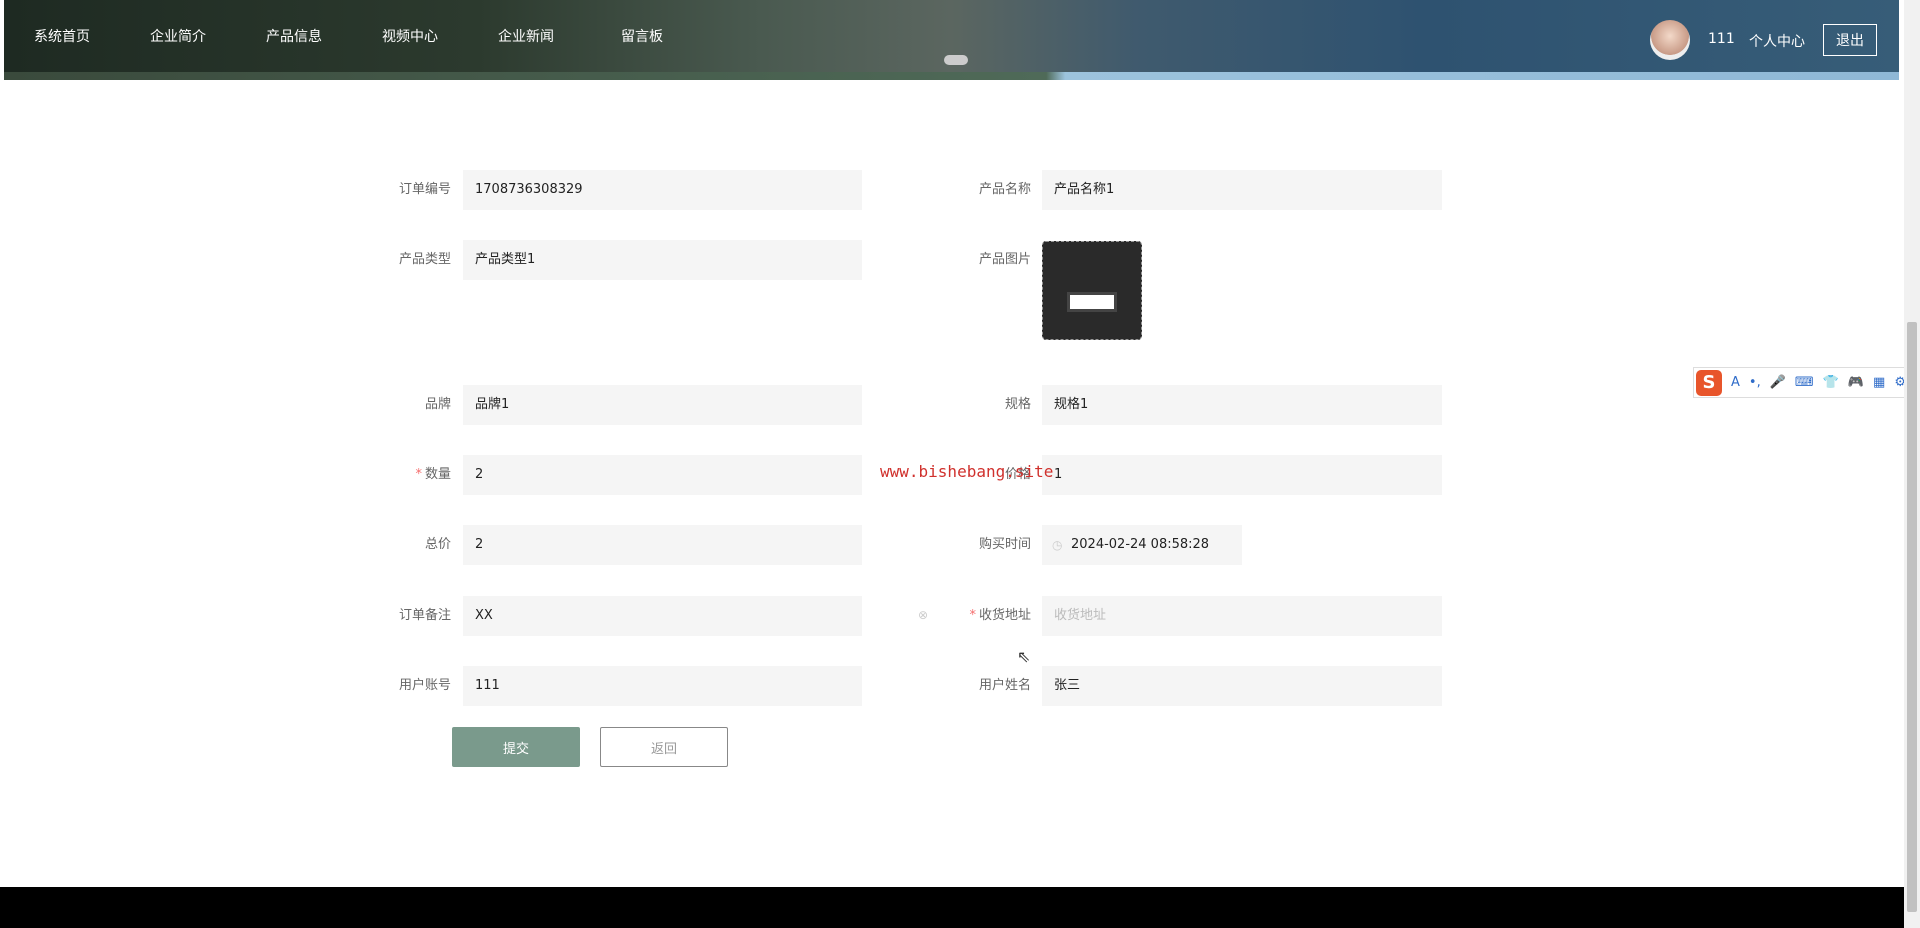 The width and height of the screenshot is (1920, 928). What do you see at coordinates (1017, 404) in the screenshot?
I see `spec-label: 规格` at bounding box center [1017, 404].